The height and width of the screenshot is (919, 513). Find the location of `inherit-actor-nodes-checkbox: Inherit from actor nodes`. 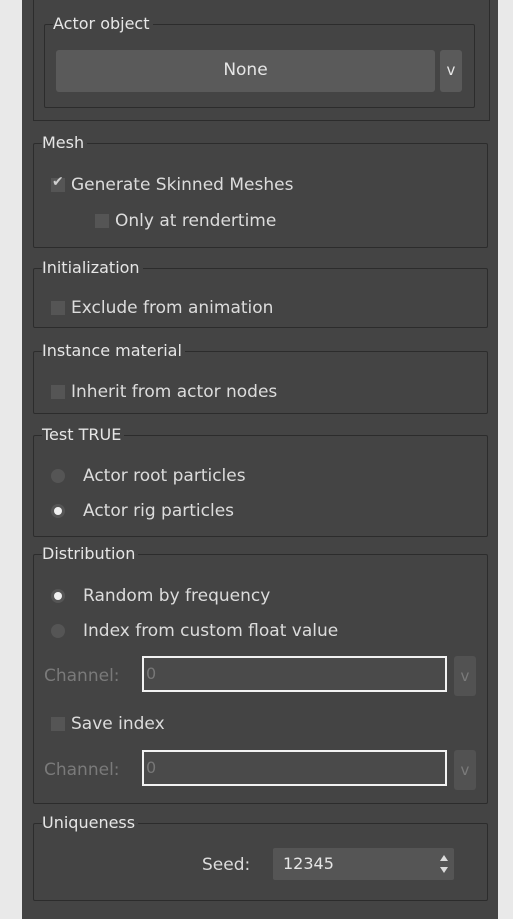

inherit-actor-nodes-checkbox: Inherit from actor nodes is located at coordinates (164, 392).